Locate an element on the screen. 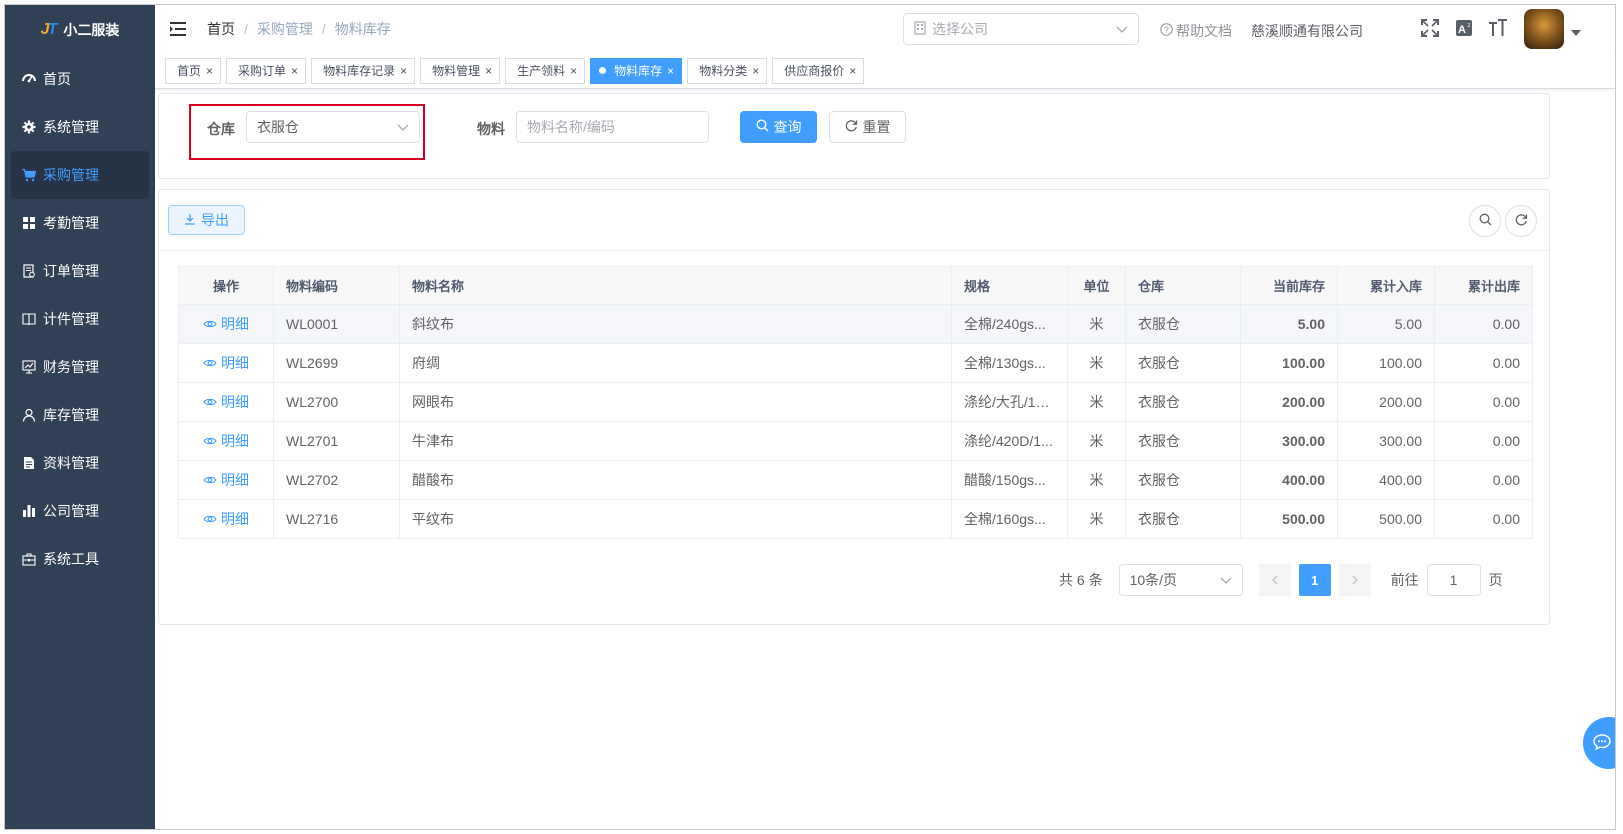 The image size is (1623, 834). tab-label: 首页 is located at coordinates (189, 71).